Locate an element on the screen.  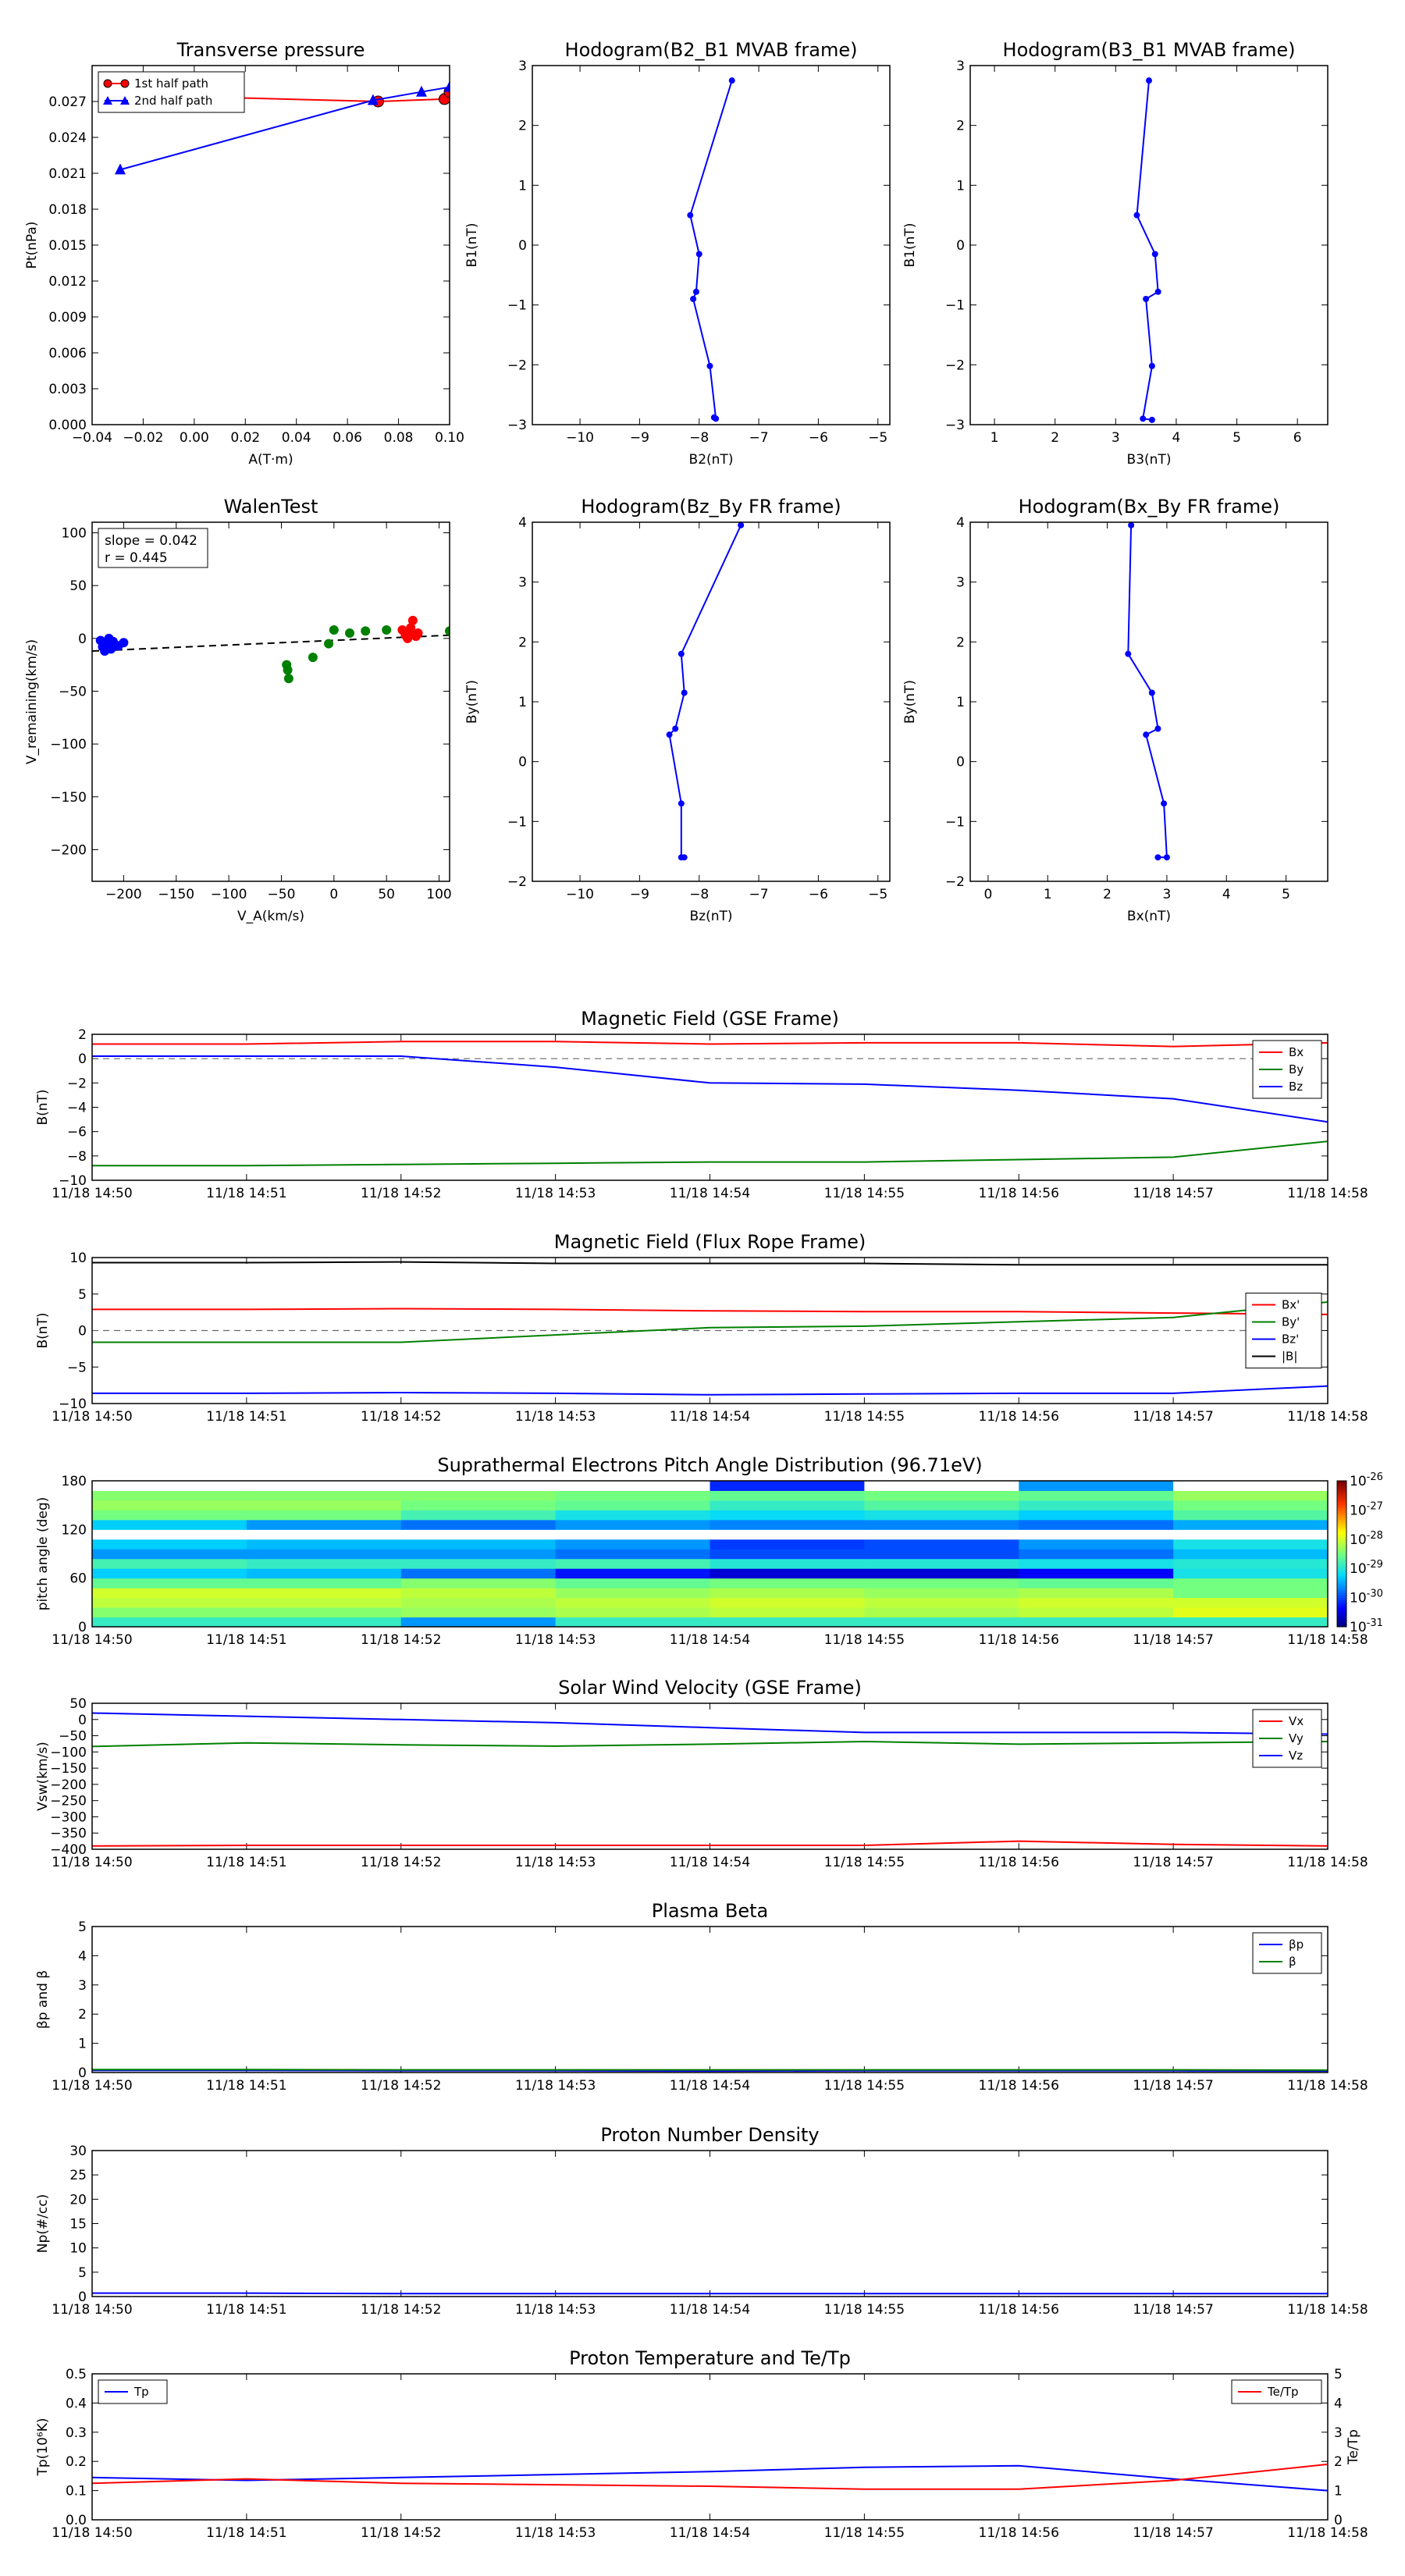
x-tick-label: 11/18 14:53 is located at coordinates (555, 1862).